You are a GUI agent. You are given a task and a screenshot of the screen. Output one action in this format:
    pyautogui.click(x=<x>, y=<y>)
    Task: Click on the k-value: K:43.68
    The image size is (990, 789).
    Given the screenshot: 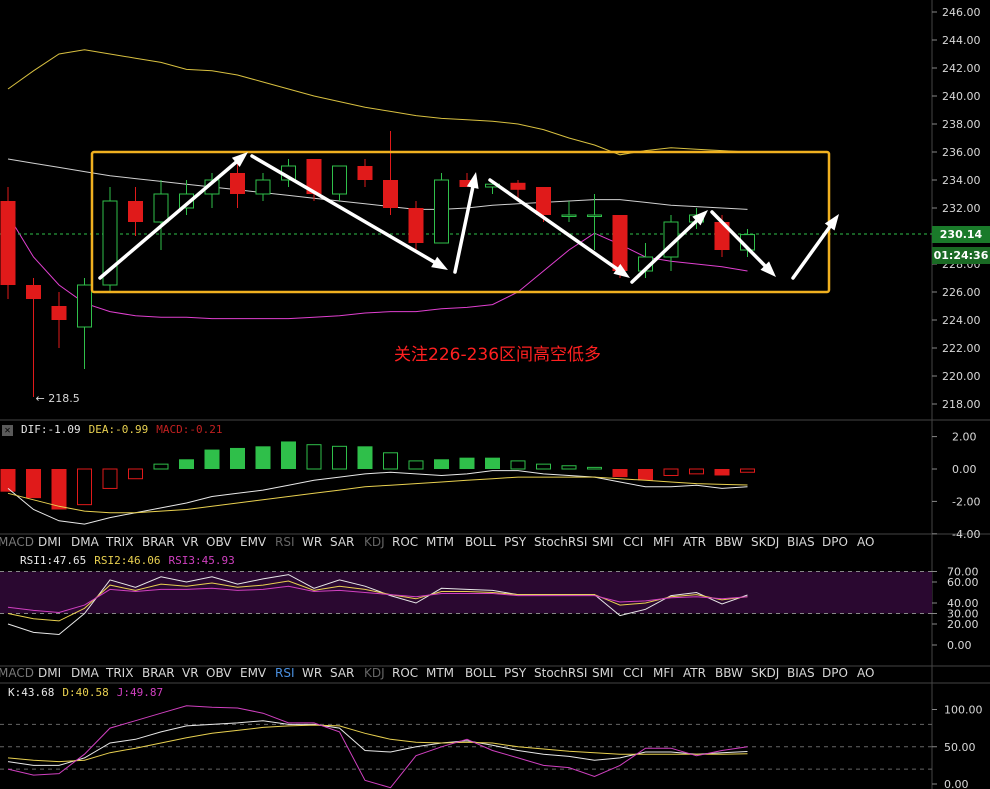 What is the action you would take?
    pyautogui.click(x=31, y=692)
    